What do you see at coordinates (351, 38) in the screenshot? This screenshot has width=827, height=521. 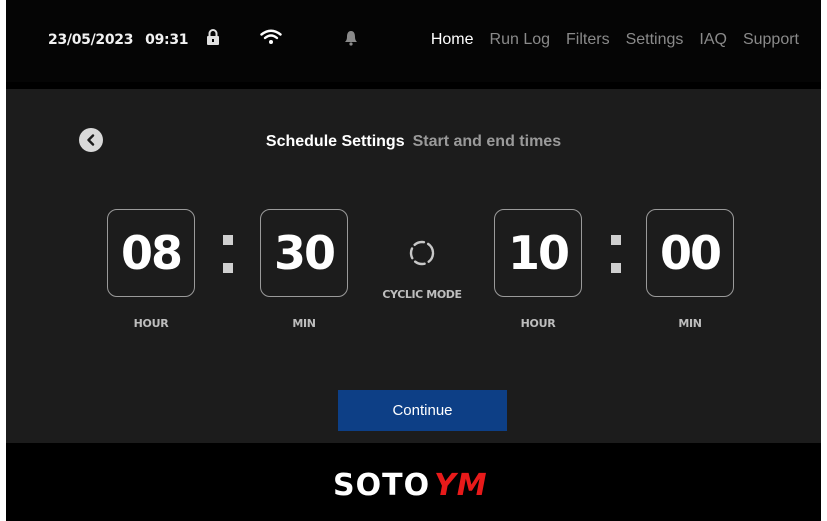 I see `bell-icon` at bounding box center [351, 38].